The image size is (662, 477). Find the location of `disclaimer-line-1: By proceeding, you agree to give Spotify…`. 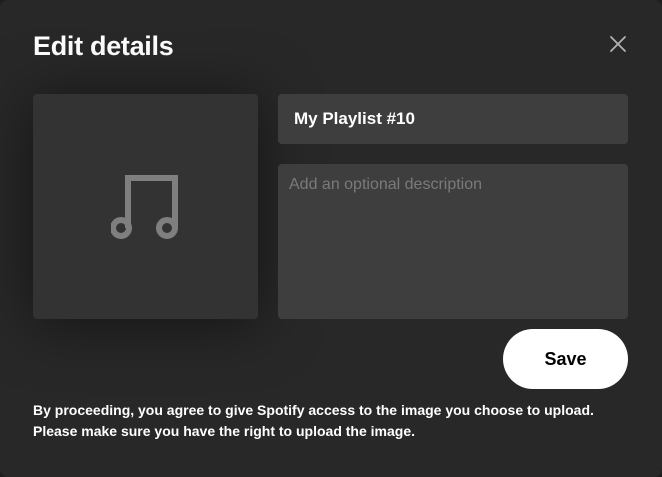

disclaimer-line-1: By proceeding, you agree to give Spotify… is located at coordinates (313, 410).